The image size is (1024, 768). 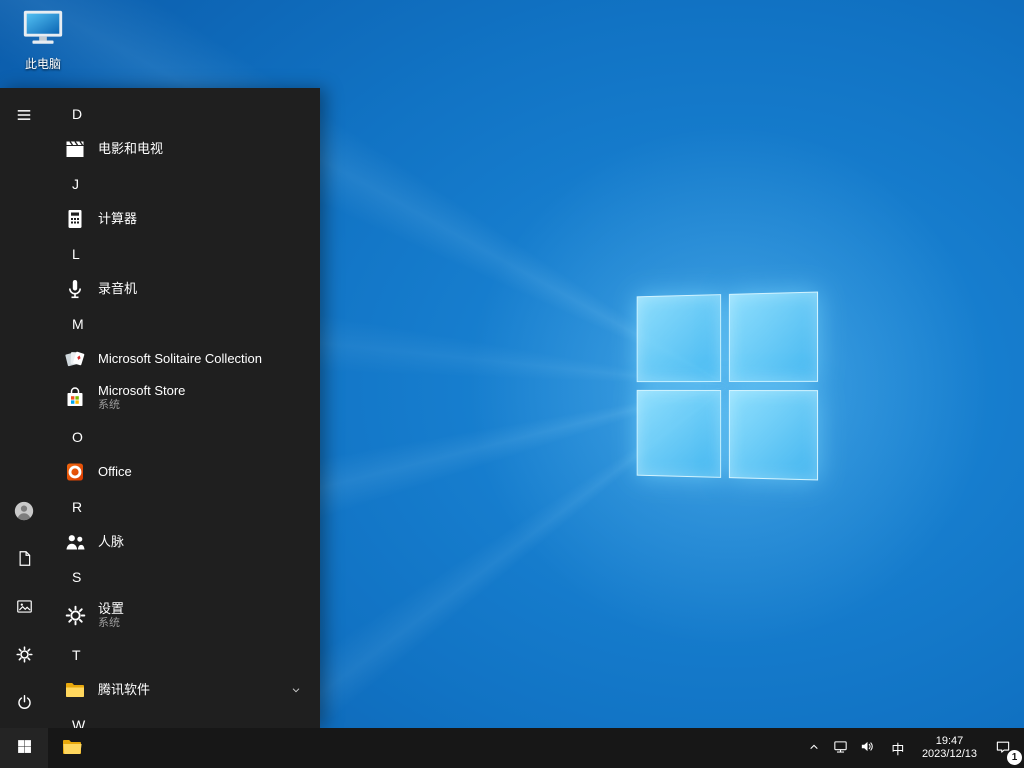 What do you see at coordinates (180, 358) in the screenshot?
I see `app-name: Microsoft Solitaire Collection` at bounding box center [180, 358].